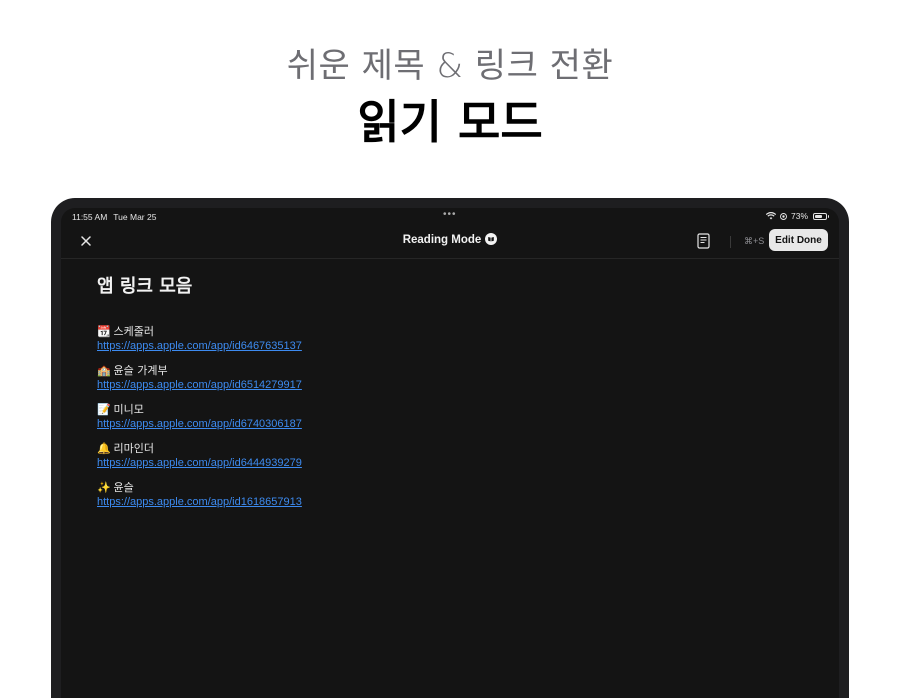 The width and height of the screenshot is (900, 698). Describe the element at coordinates (491, 239) in the screenshot. I see `reading-mode-icon` at that location.